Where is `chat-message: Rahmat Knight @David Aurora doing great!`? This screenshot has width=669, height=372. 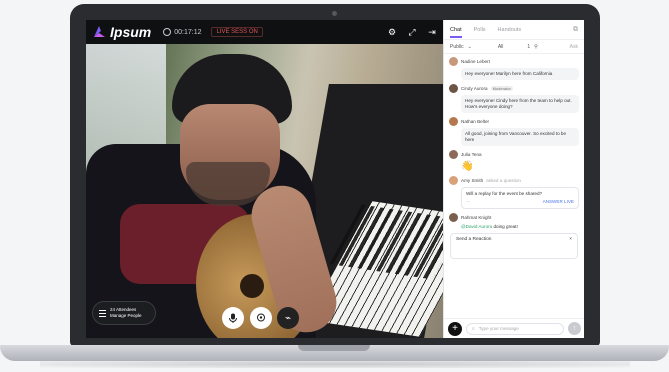 chat-message: Rahmat Knight @David Aurora doing great! is located at coordinates (514, 221).